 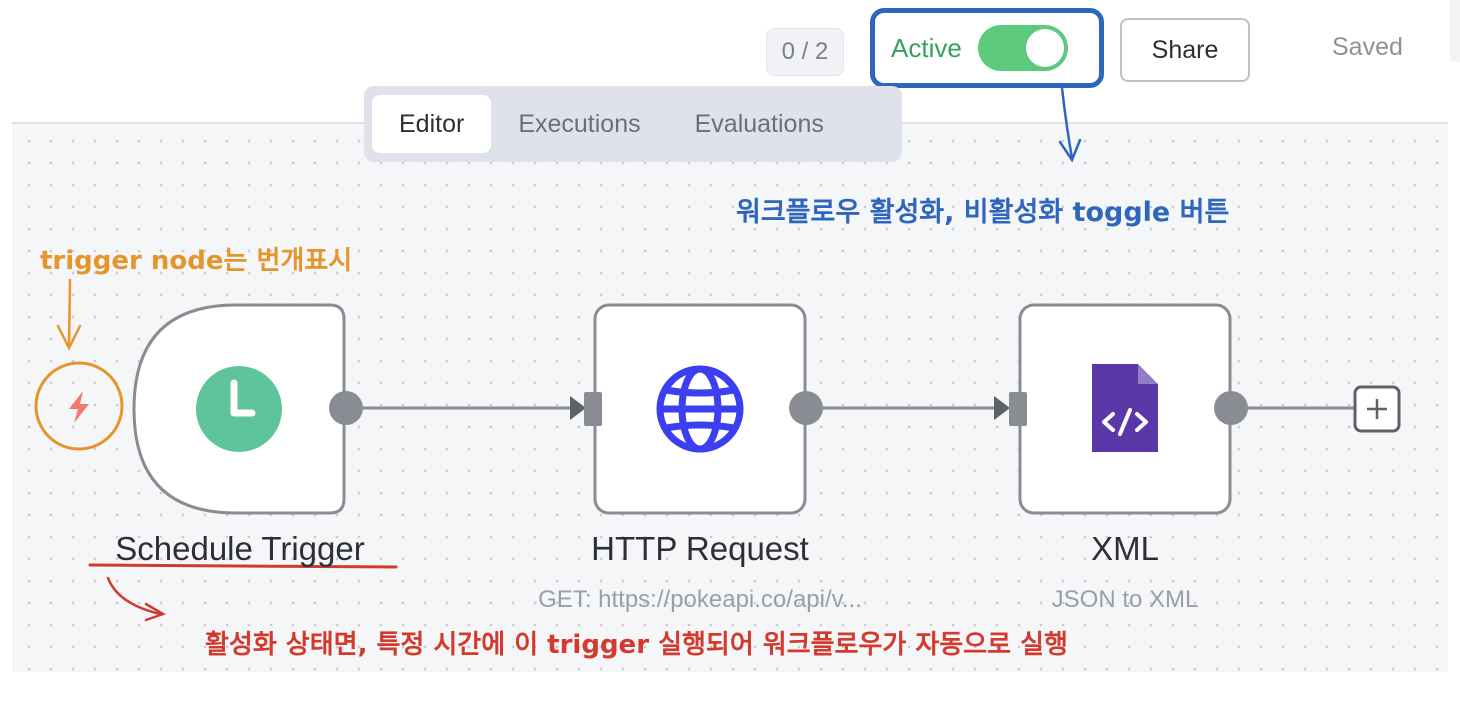 I want to click on tab-evaluations: Evaluations, so click(x=759, y=124).